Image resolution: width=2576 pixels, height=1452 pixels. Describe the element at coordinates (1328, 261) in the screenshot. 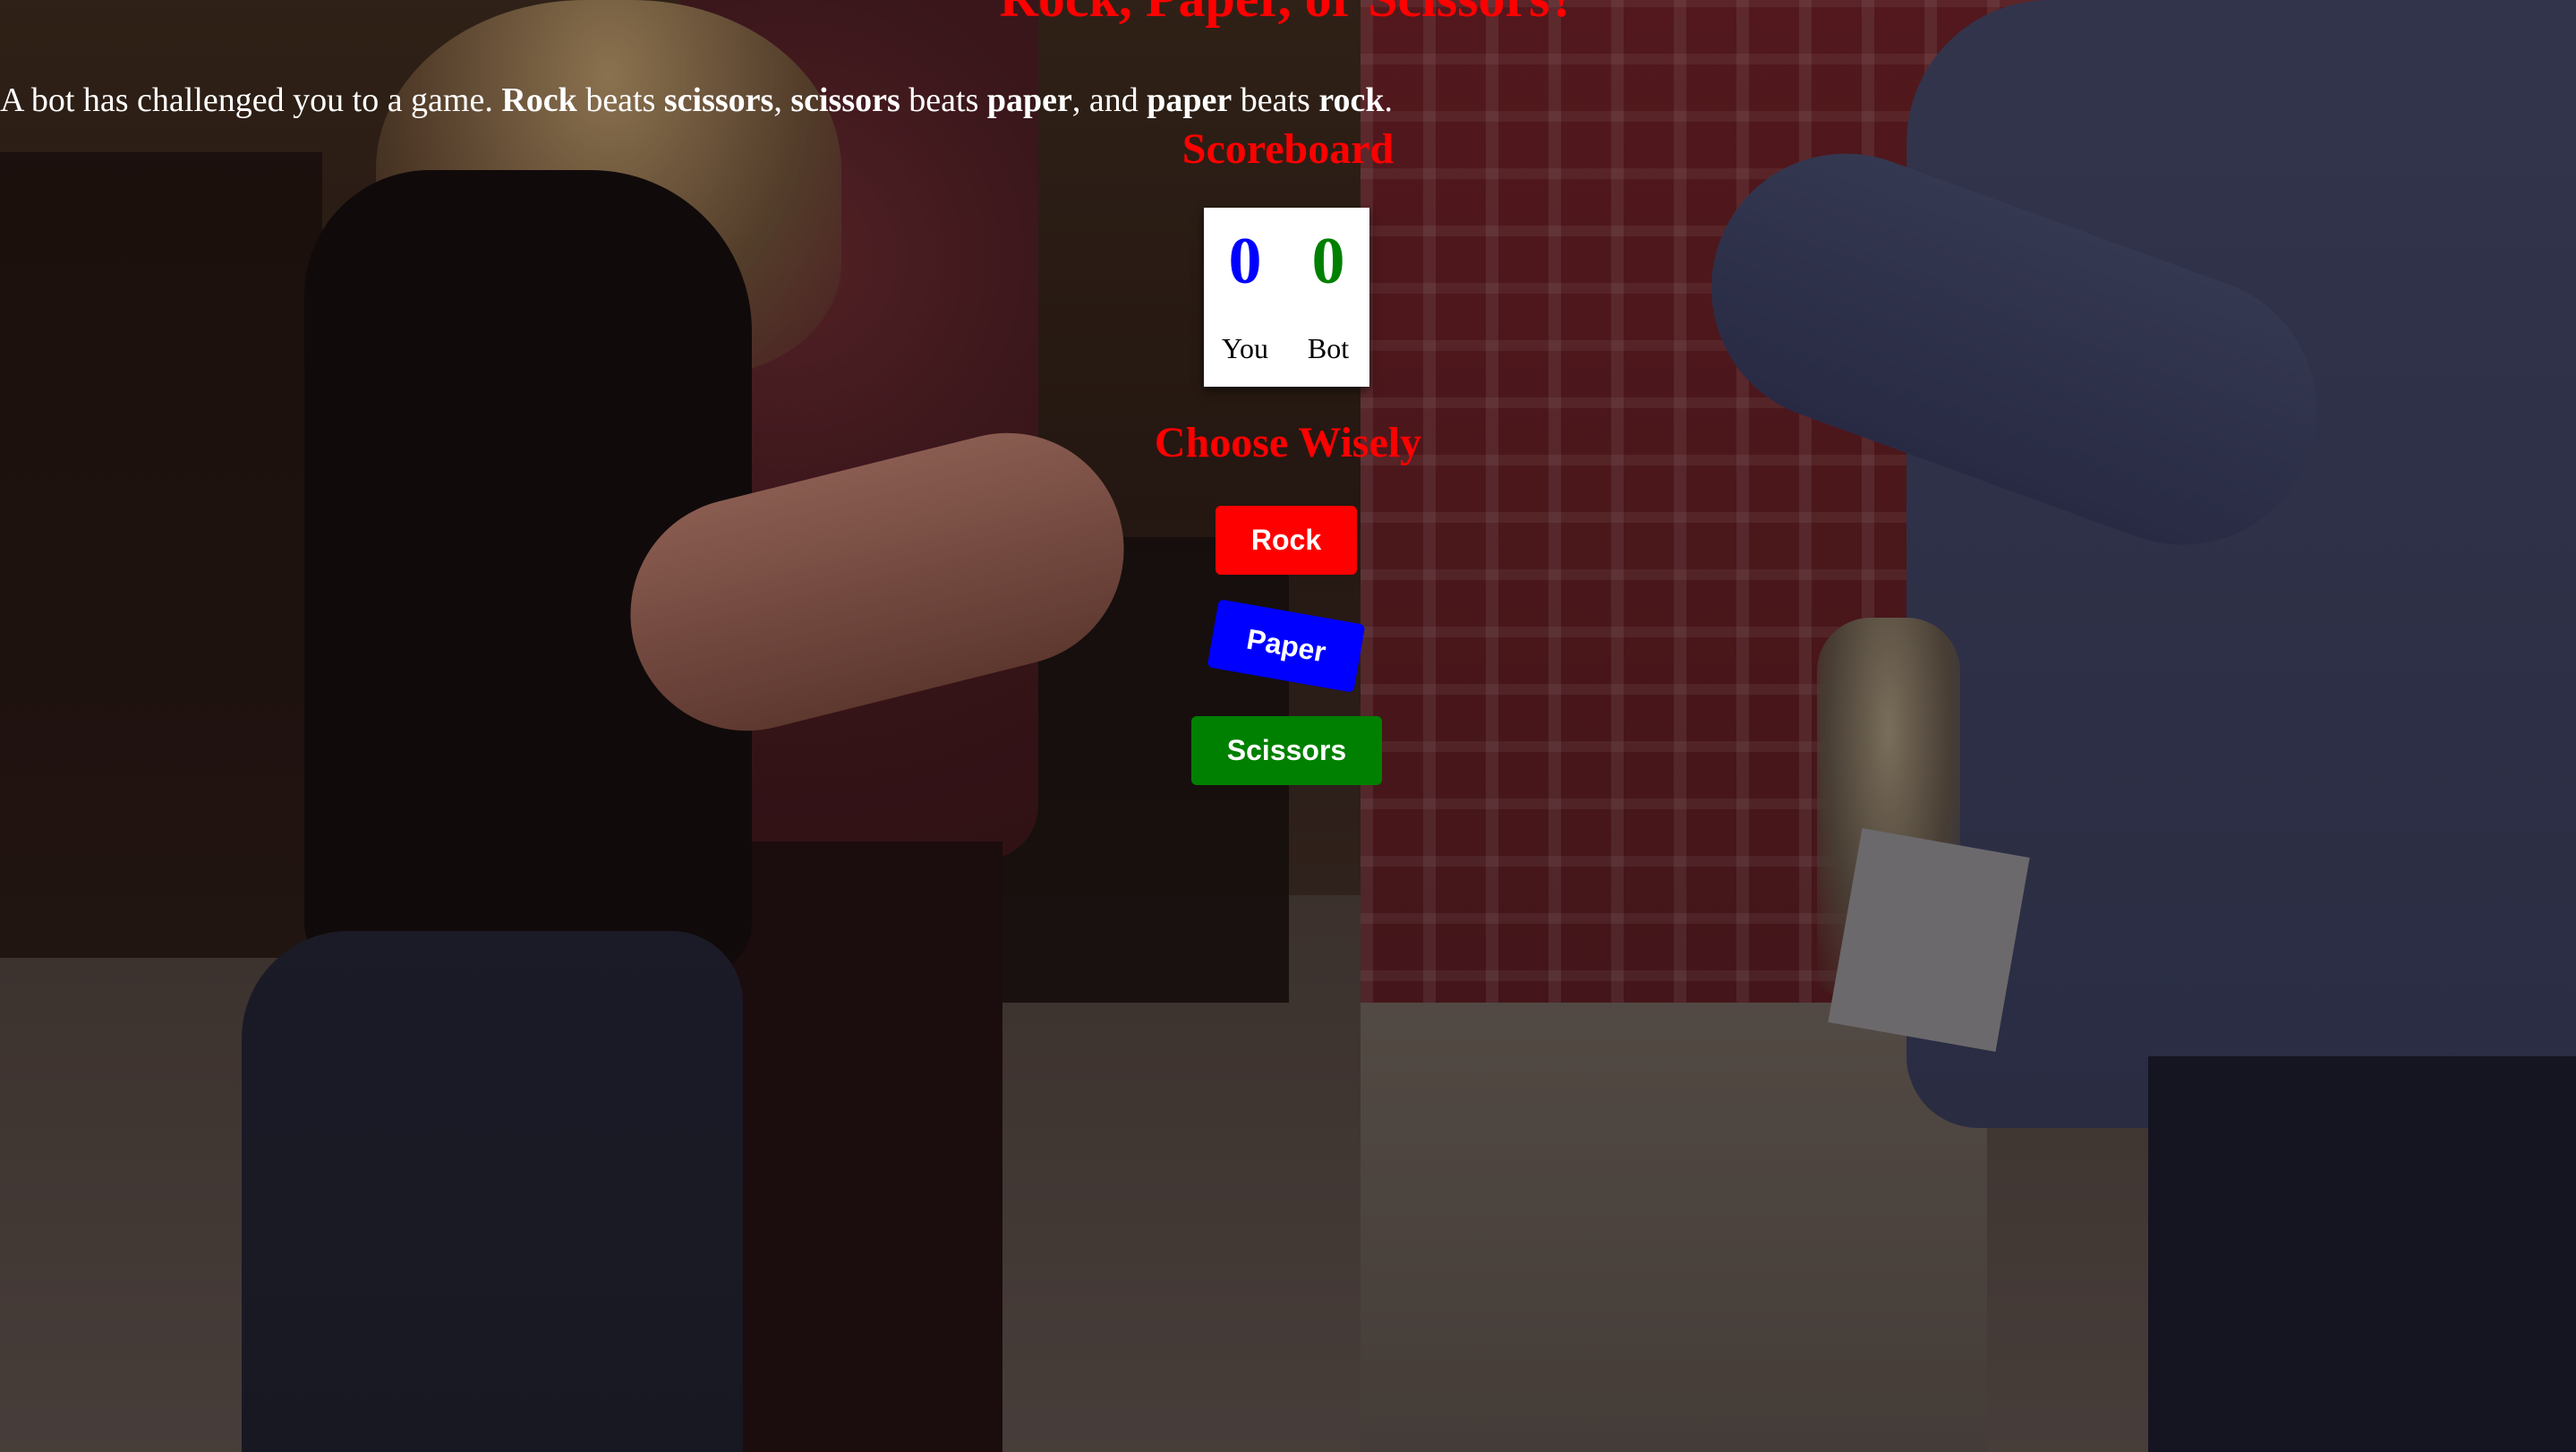

I see `bot-score: 0` at that location.